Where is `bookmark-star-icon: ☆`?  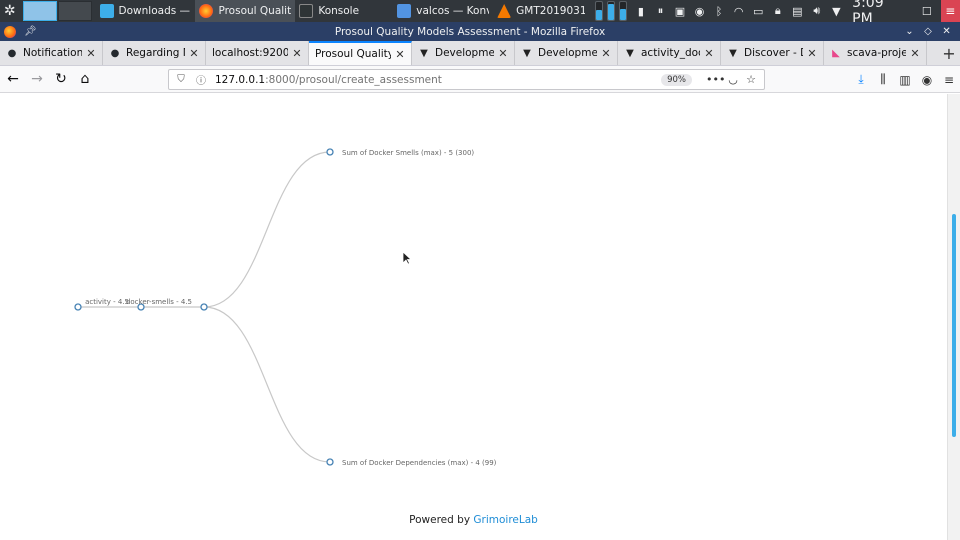
bookmark-star-icon: ☆ is located at coordinates (751, 79).